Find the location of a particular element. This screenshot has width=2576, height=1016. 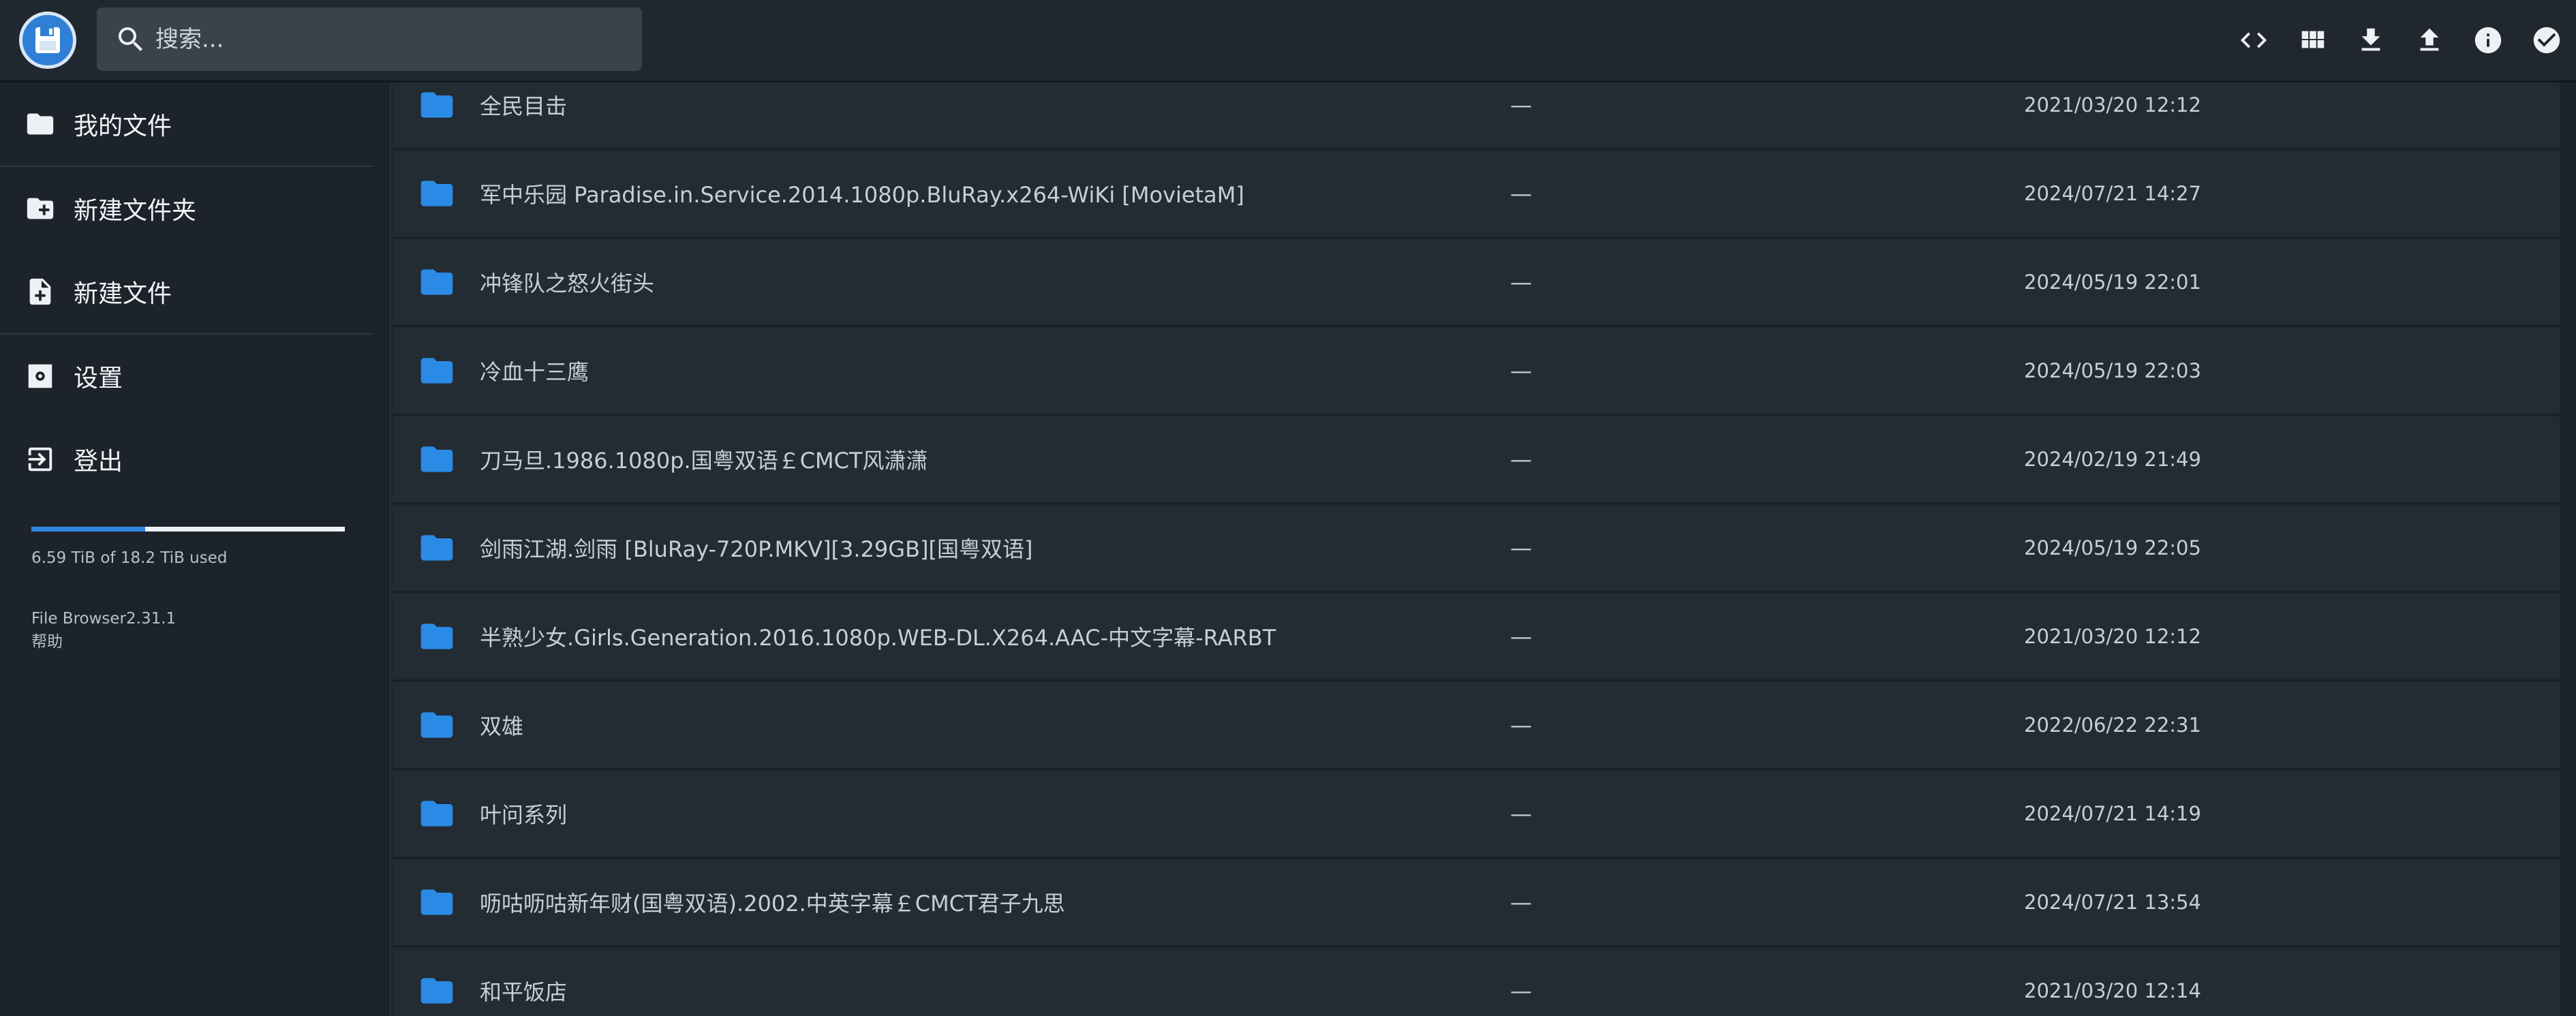

sidebar-item-label: 新建文件 is located at coordinates (123, 294).